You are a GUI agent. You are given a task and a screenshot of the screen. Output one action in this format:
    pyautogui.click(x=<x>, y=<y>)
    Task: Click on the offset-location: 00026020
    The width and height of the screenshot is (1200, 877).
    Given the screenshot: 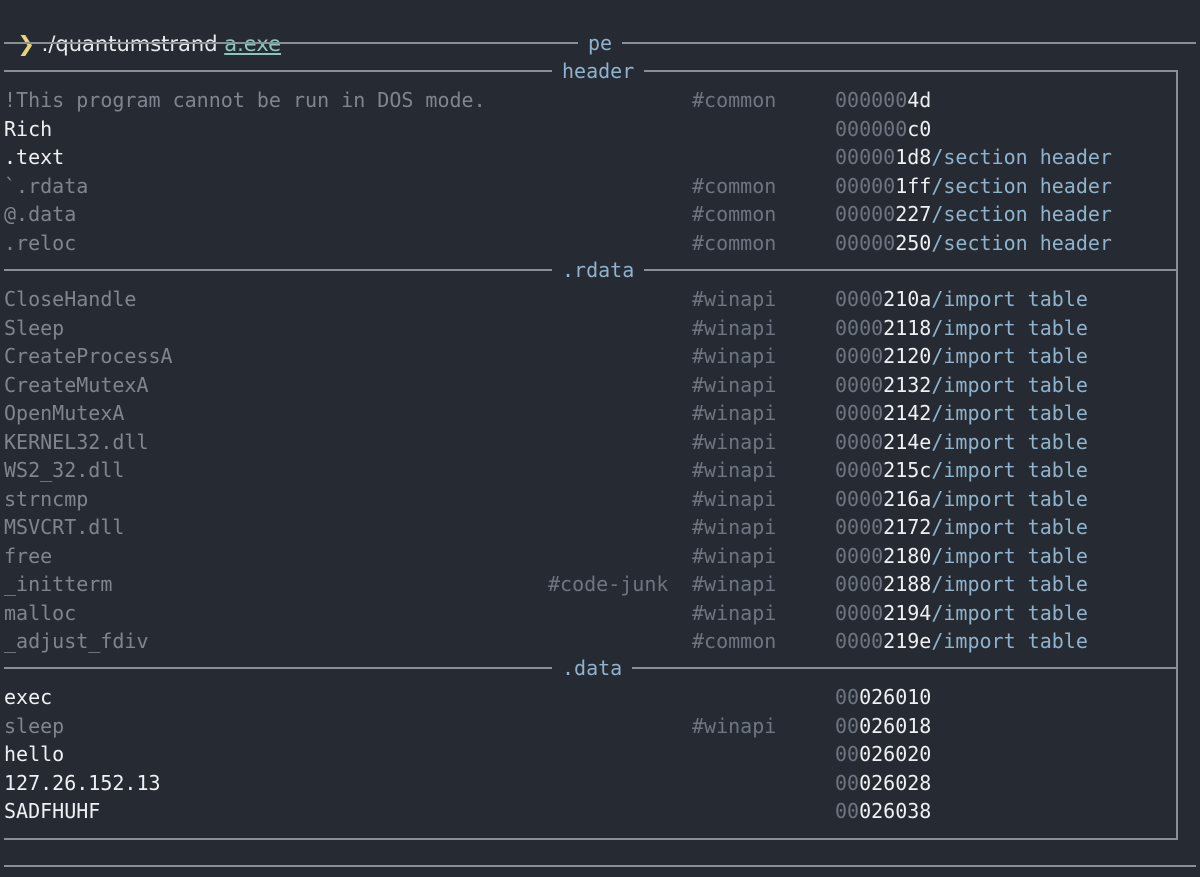 What is the action you would take?
    pyautogui.click(x=883, y=754)
    